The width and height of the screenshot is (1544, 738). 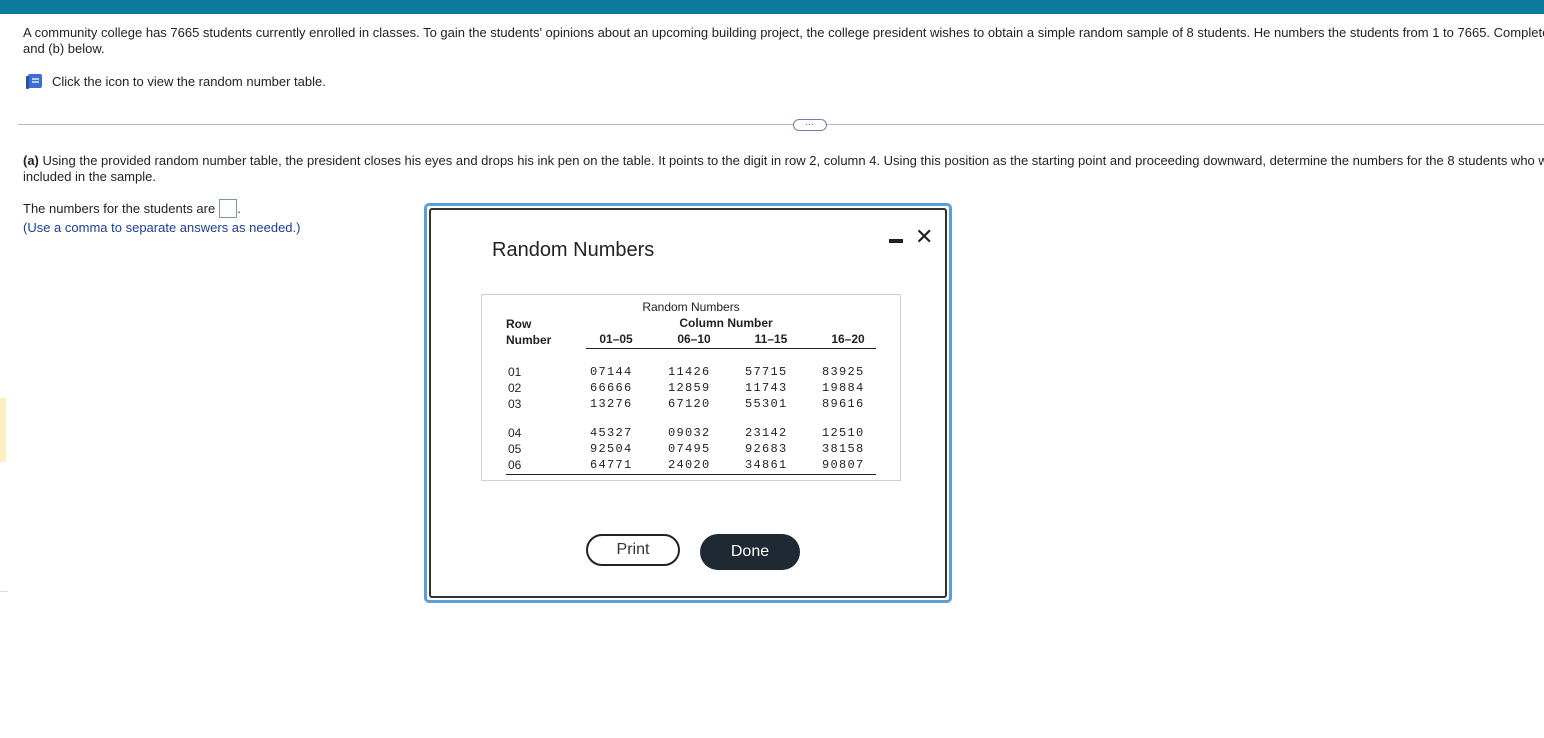 What do you see at coordinates (239, 208) in the screenshot?
I see `answer-suffix: .` at bounding box center [239, 208].